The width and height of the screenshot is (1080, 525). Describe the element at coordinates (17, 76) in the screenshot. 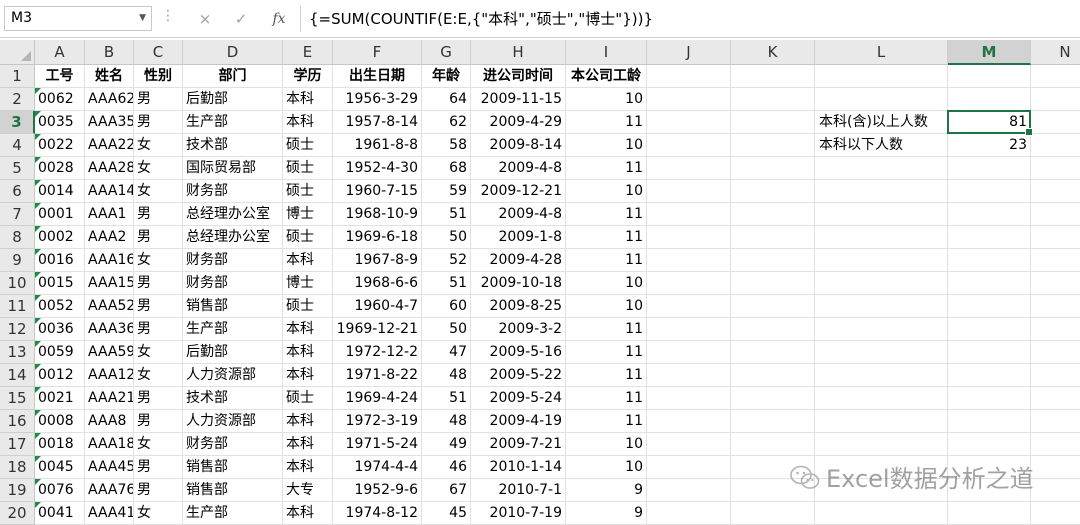

I see `row-header: 1` at that location.